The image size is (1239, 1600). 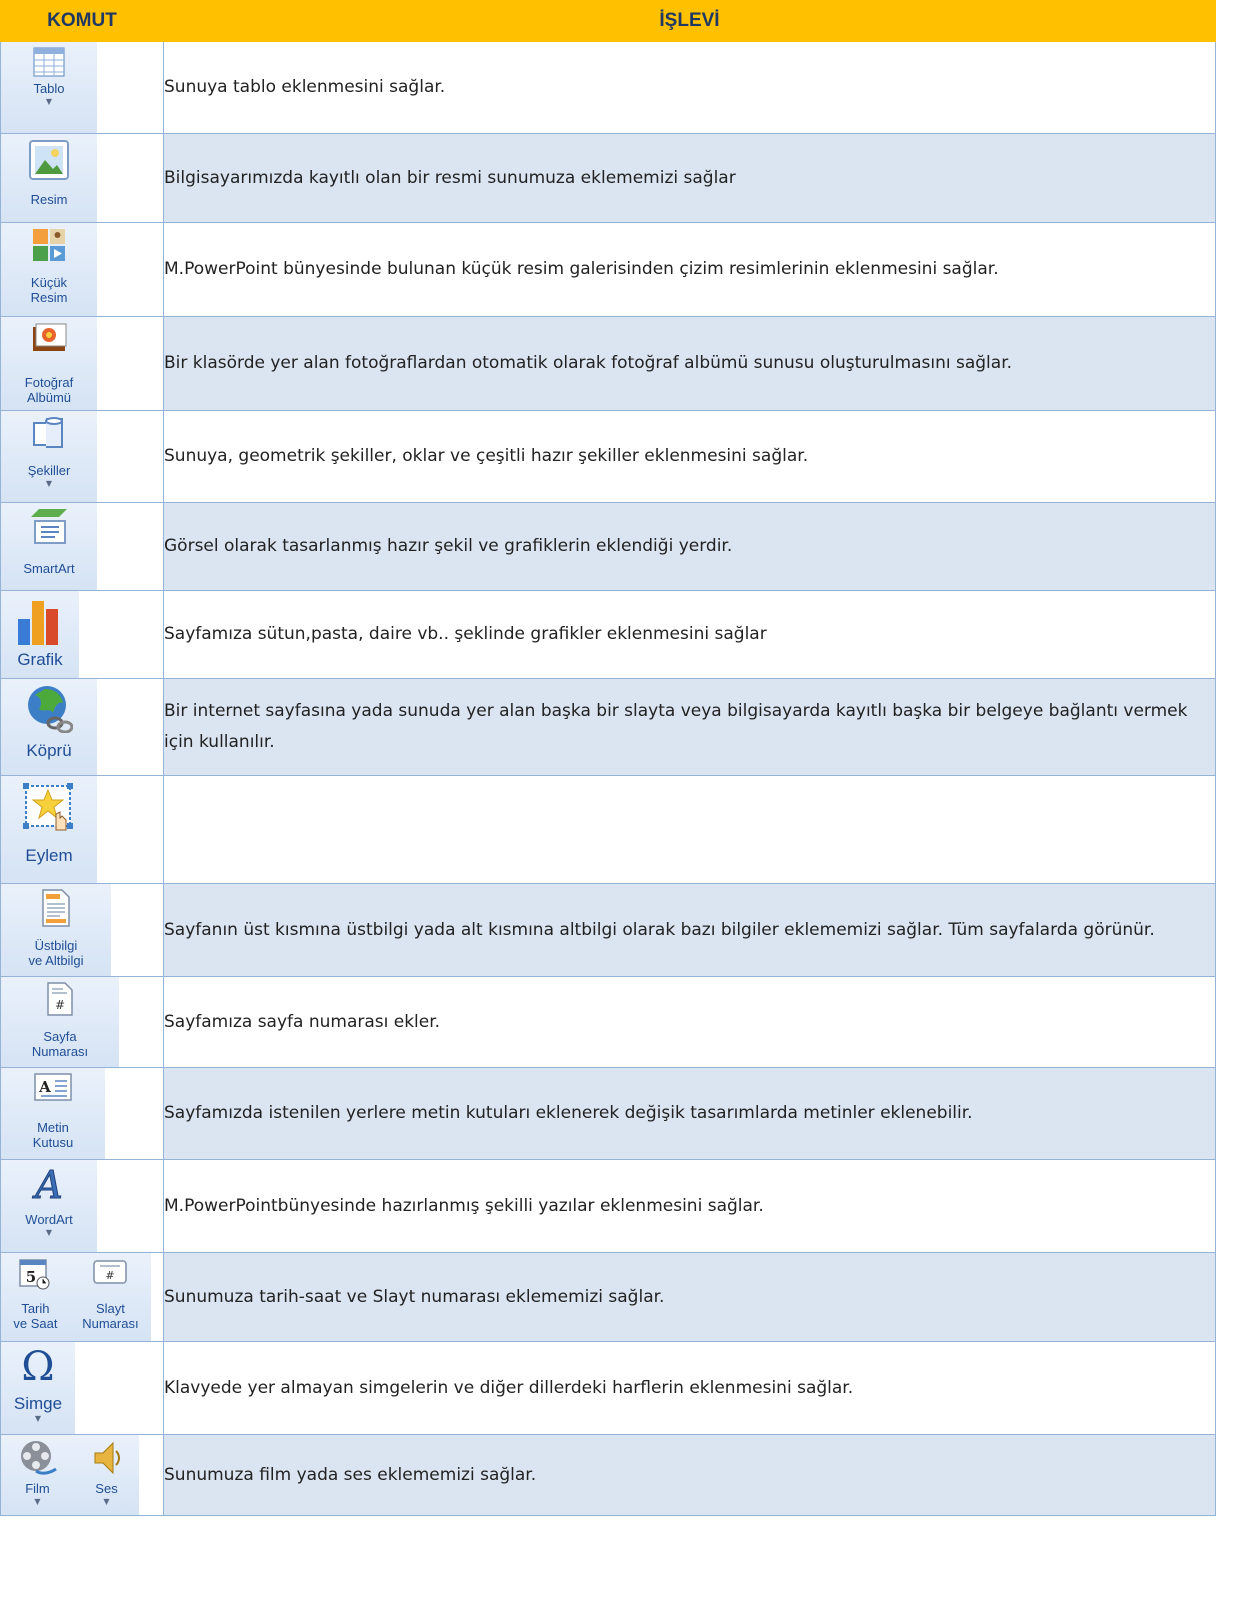 I want to click on slide-number-icon: #, so click(x=110, y=1272).